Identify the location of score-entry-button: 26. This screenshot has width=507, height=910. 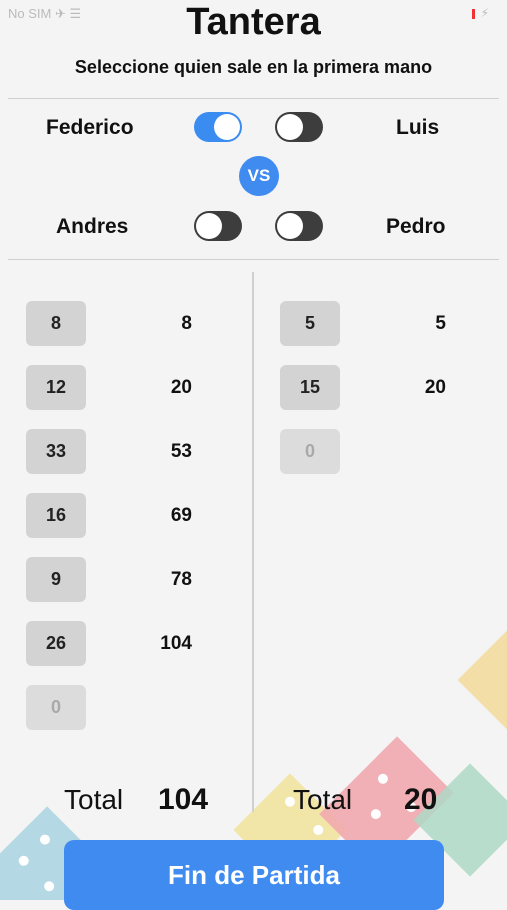
(56, 643).